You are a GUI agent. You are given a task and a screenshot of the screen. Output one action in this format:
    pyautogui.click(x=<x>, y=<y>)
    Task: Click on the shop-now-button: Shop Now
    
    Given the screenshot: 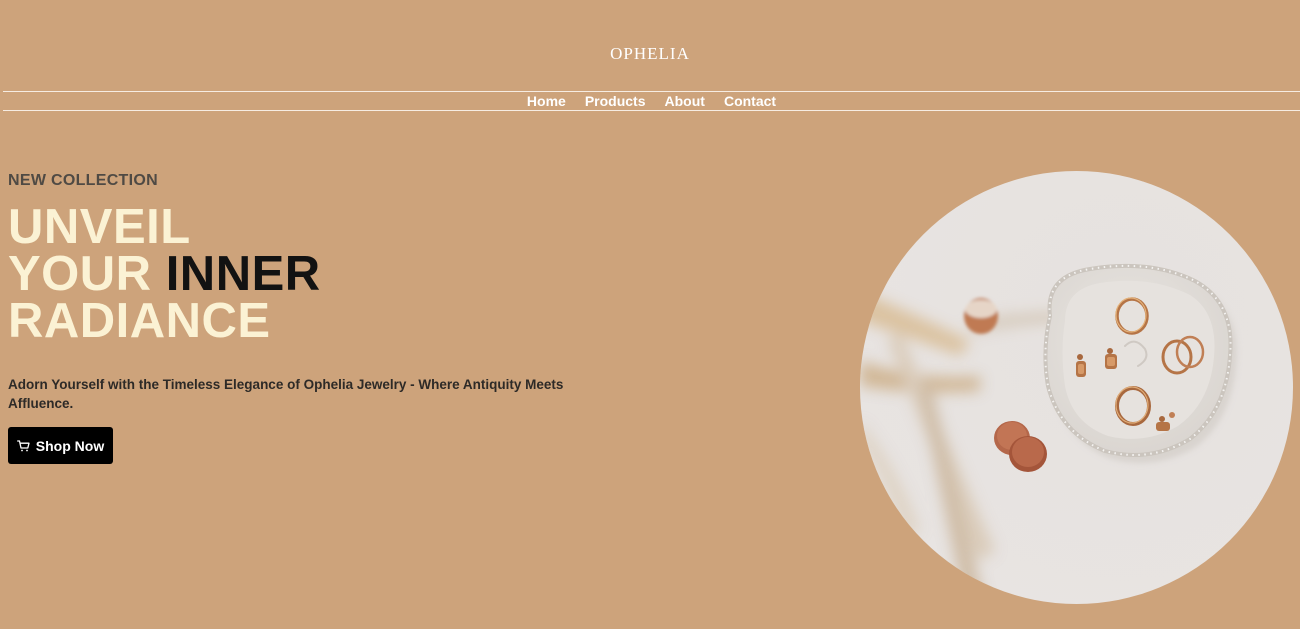 What is the action you would take?
    pyautogui.click(x=60, y=445)
    